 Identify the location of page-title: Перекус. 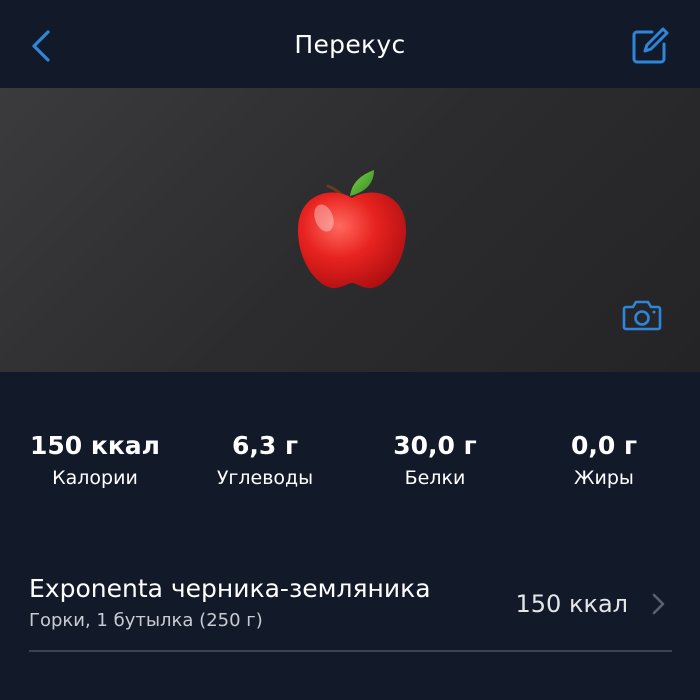
(350, 44).